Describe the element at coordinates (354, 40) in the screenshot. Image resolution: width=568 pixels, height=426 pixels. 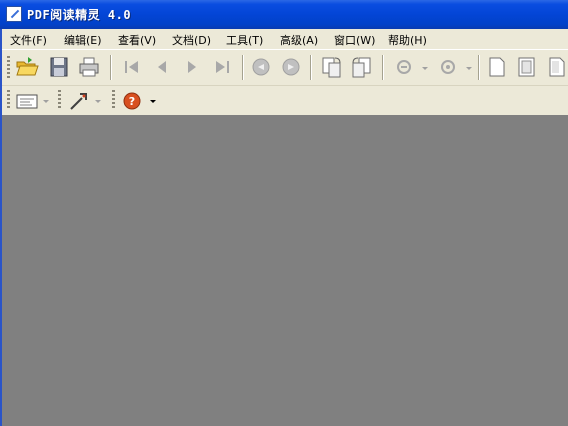
I see `menu-window: 窗口(W)` at that location.